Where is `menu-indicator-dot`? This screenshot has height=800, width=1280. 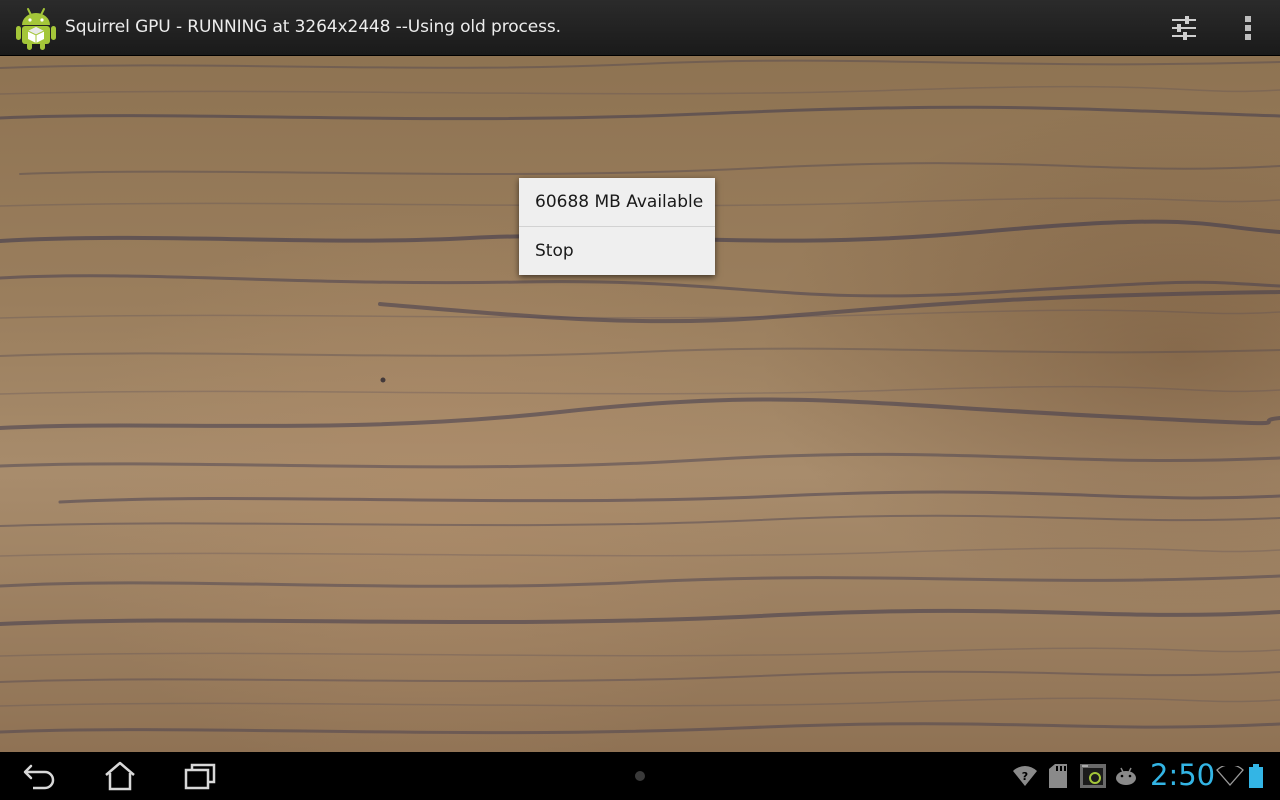 menu-indicator-dot is located at coordinates (640, 776).